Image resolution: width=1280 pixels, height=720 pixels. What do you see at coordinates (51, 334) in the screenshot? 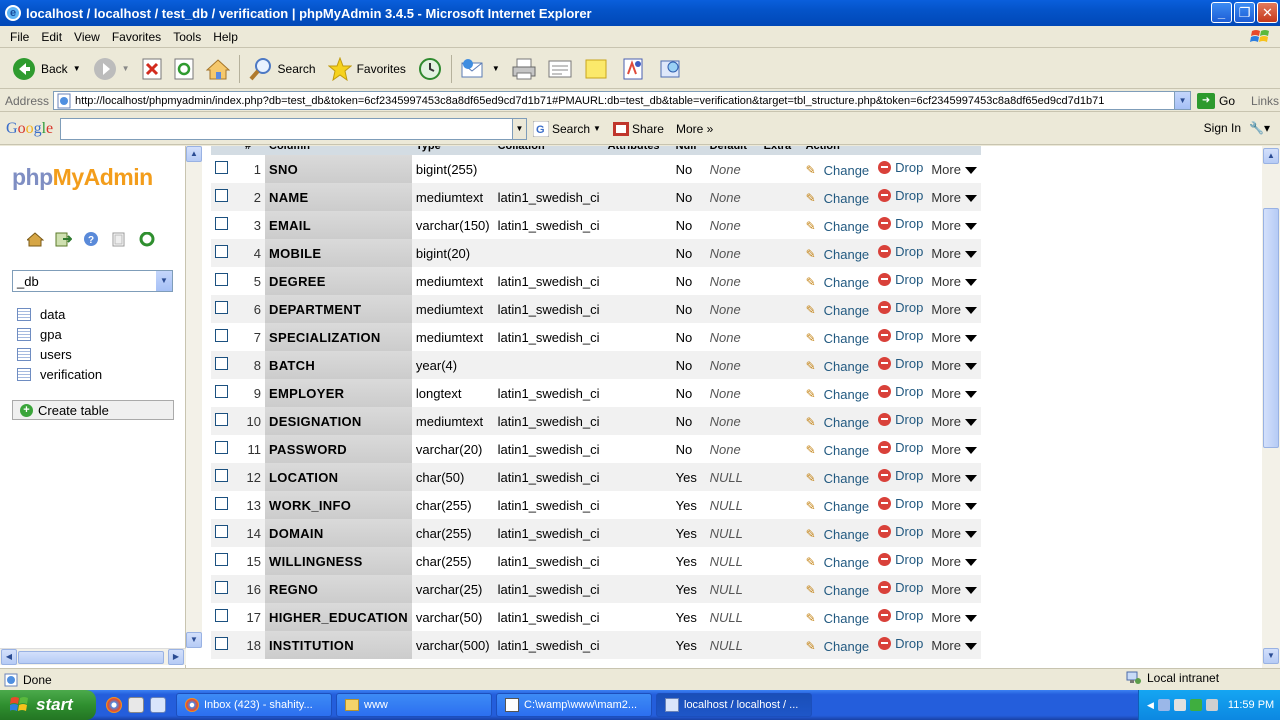
I see `table-name: gpa` at bounding box center [51, 334].